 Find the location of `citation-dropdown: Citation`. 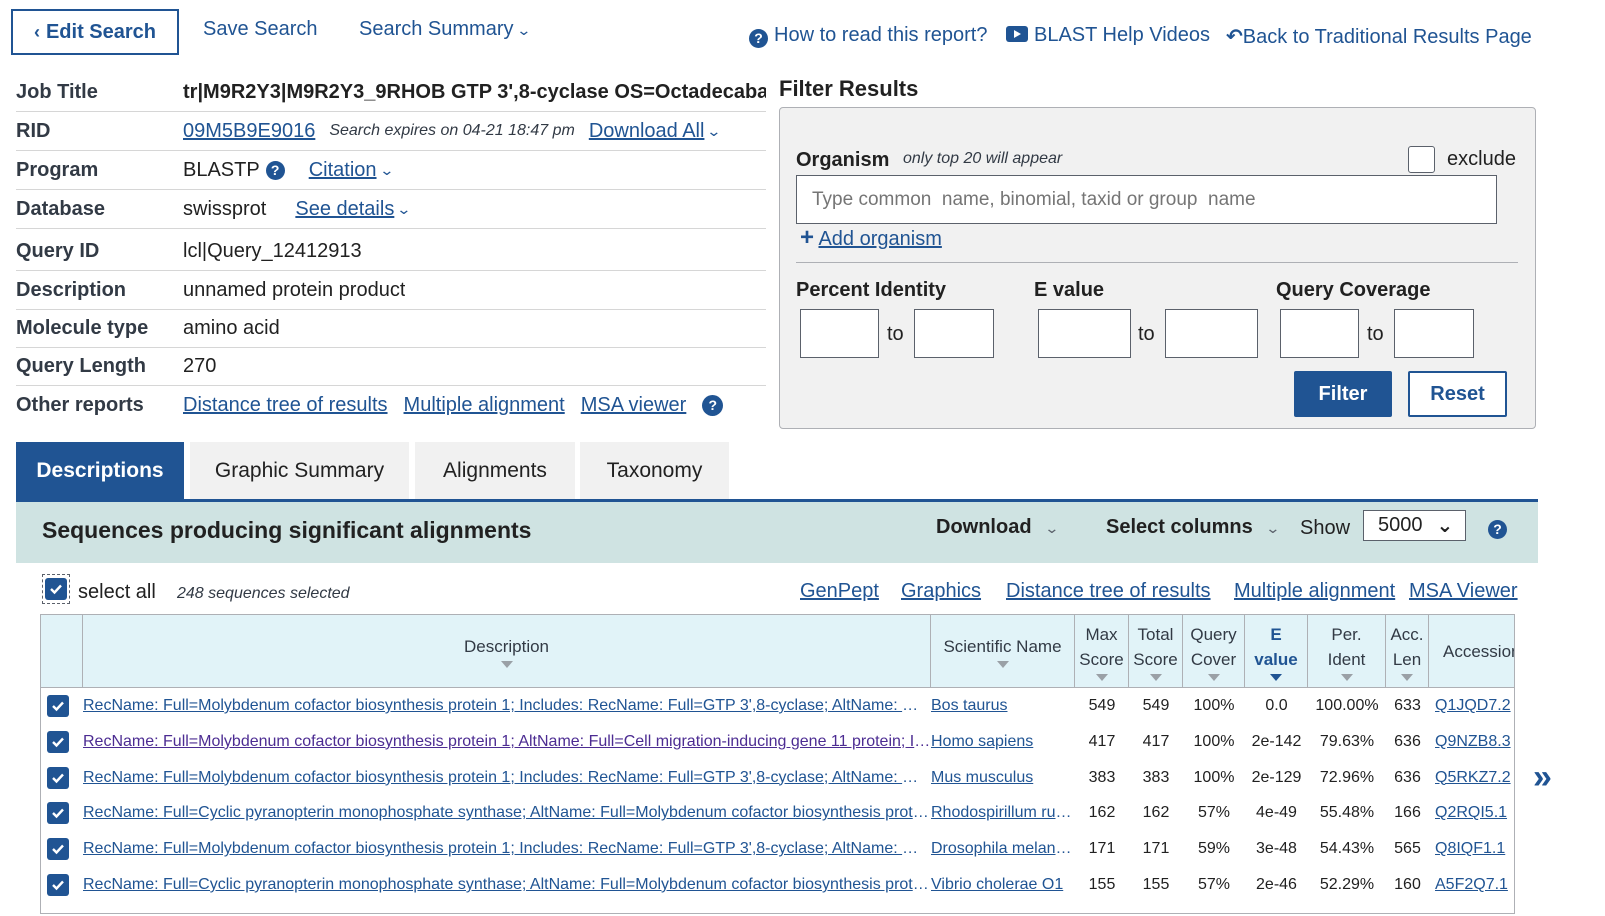

citation-dropdown: Citation is located at coordinates (343, 170).